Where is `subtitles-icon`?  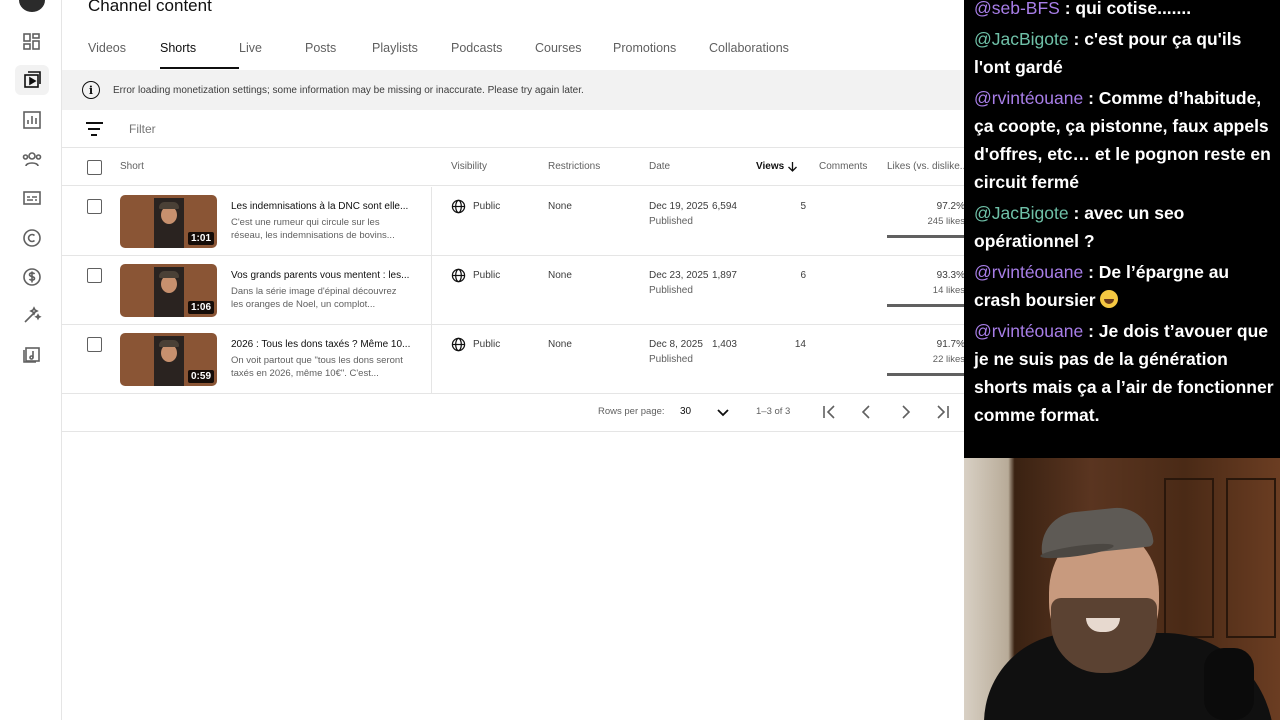
subtitles-icon is located at coordinates (32, 198).